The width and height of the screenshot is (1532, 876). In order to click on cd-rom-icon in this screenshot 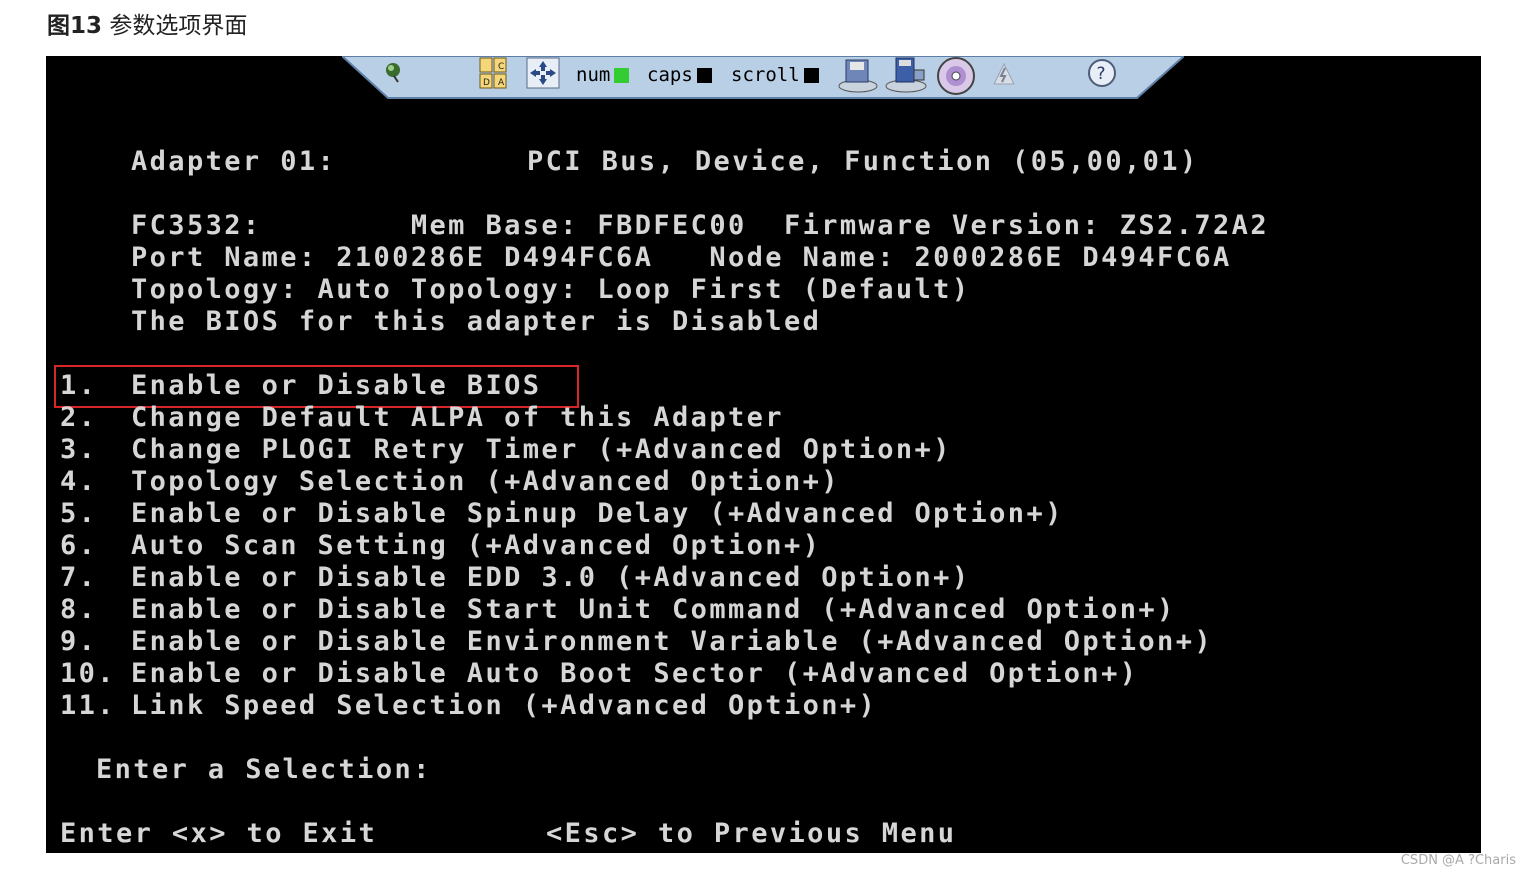, I will do `click(956, 78)`.